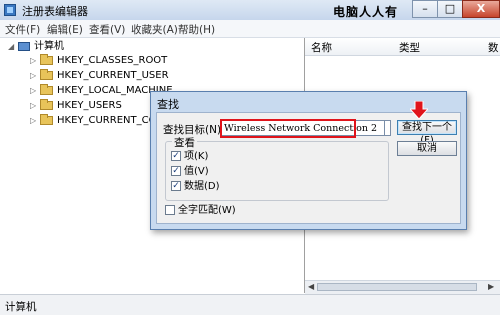 The width and height of the screenshot is (500, 315). What do you see at coordinates (22, 29) in the screenshot?
I see `menu-file: 文件(F)` at bounding box center [22, 29].